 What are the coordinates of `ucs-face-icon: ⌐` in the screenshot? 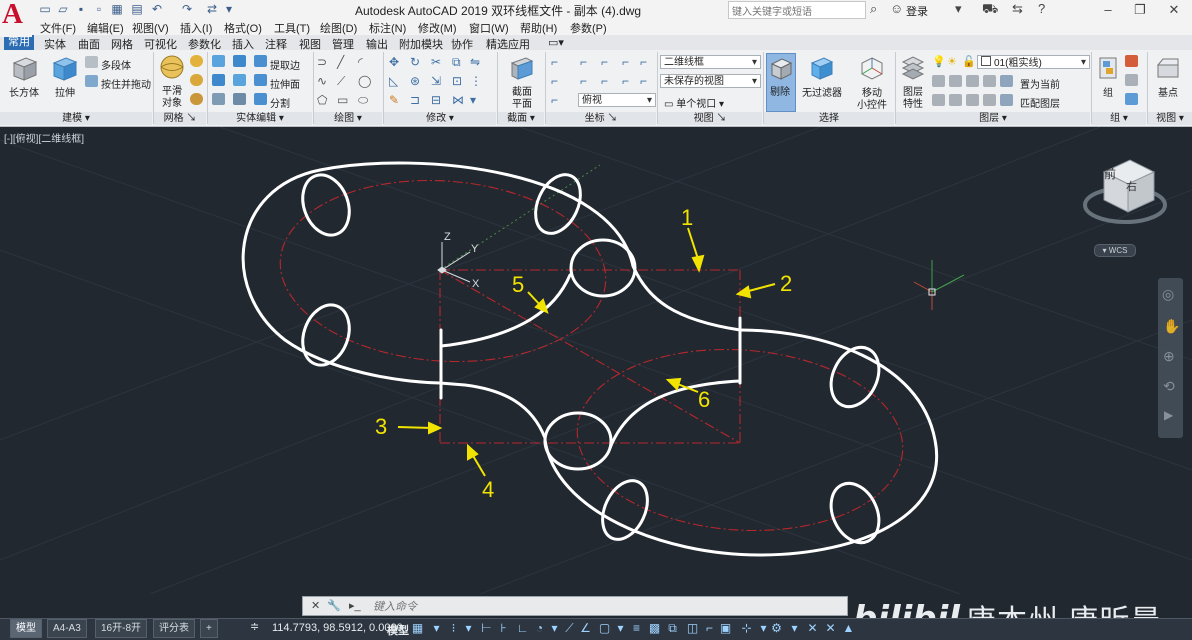 It's located at (554, 81).